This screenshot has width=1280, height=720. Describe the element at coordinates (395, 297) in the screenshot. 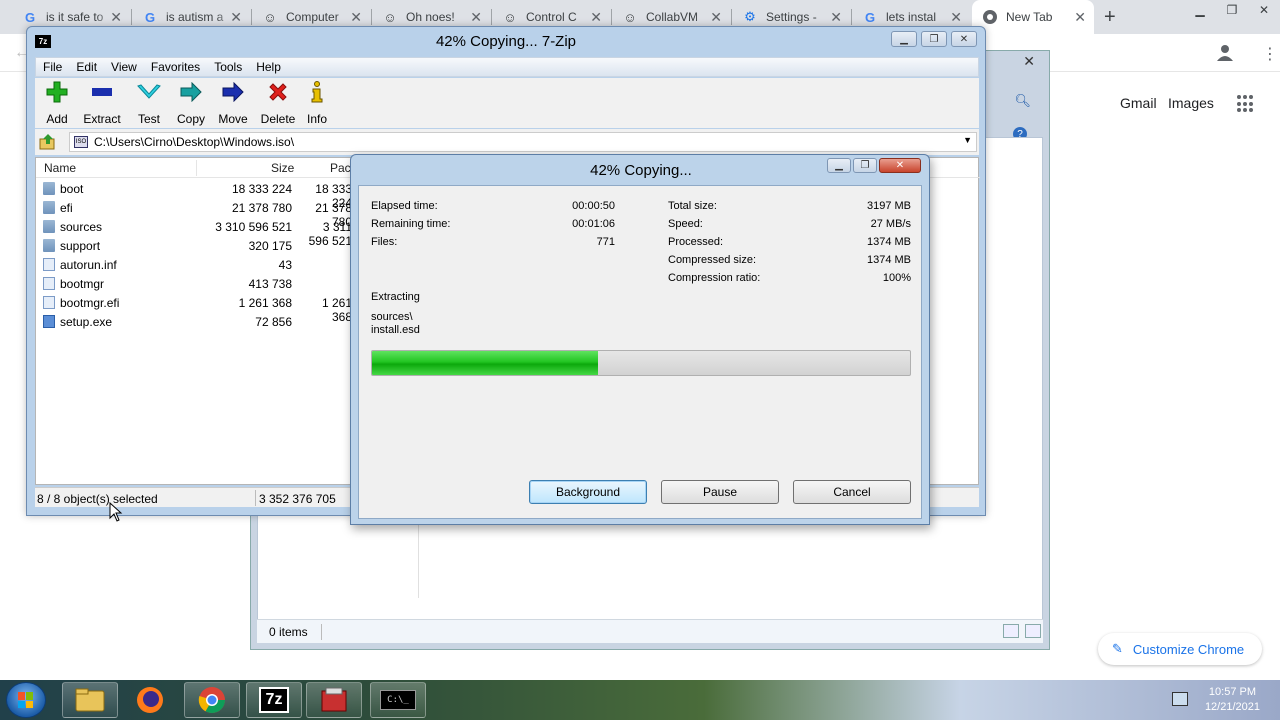

I see `operation-label: Extracting` at that location.